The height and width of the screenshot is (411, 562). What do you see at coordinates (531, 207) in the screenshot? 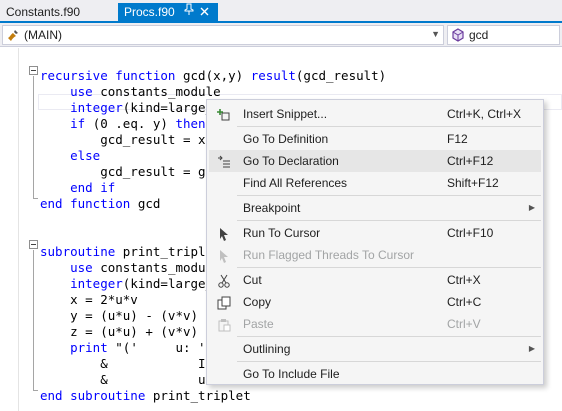
I see `submenu-arrow-icon: ▶` at bounding box center [531, 207].